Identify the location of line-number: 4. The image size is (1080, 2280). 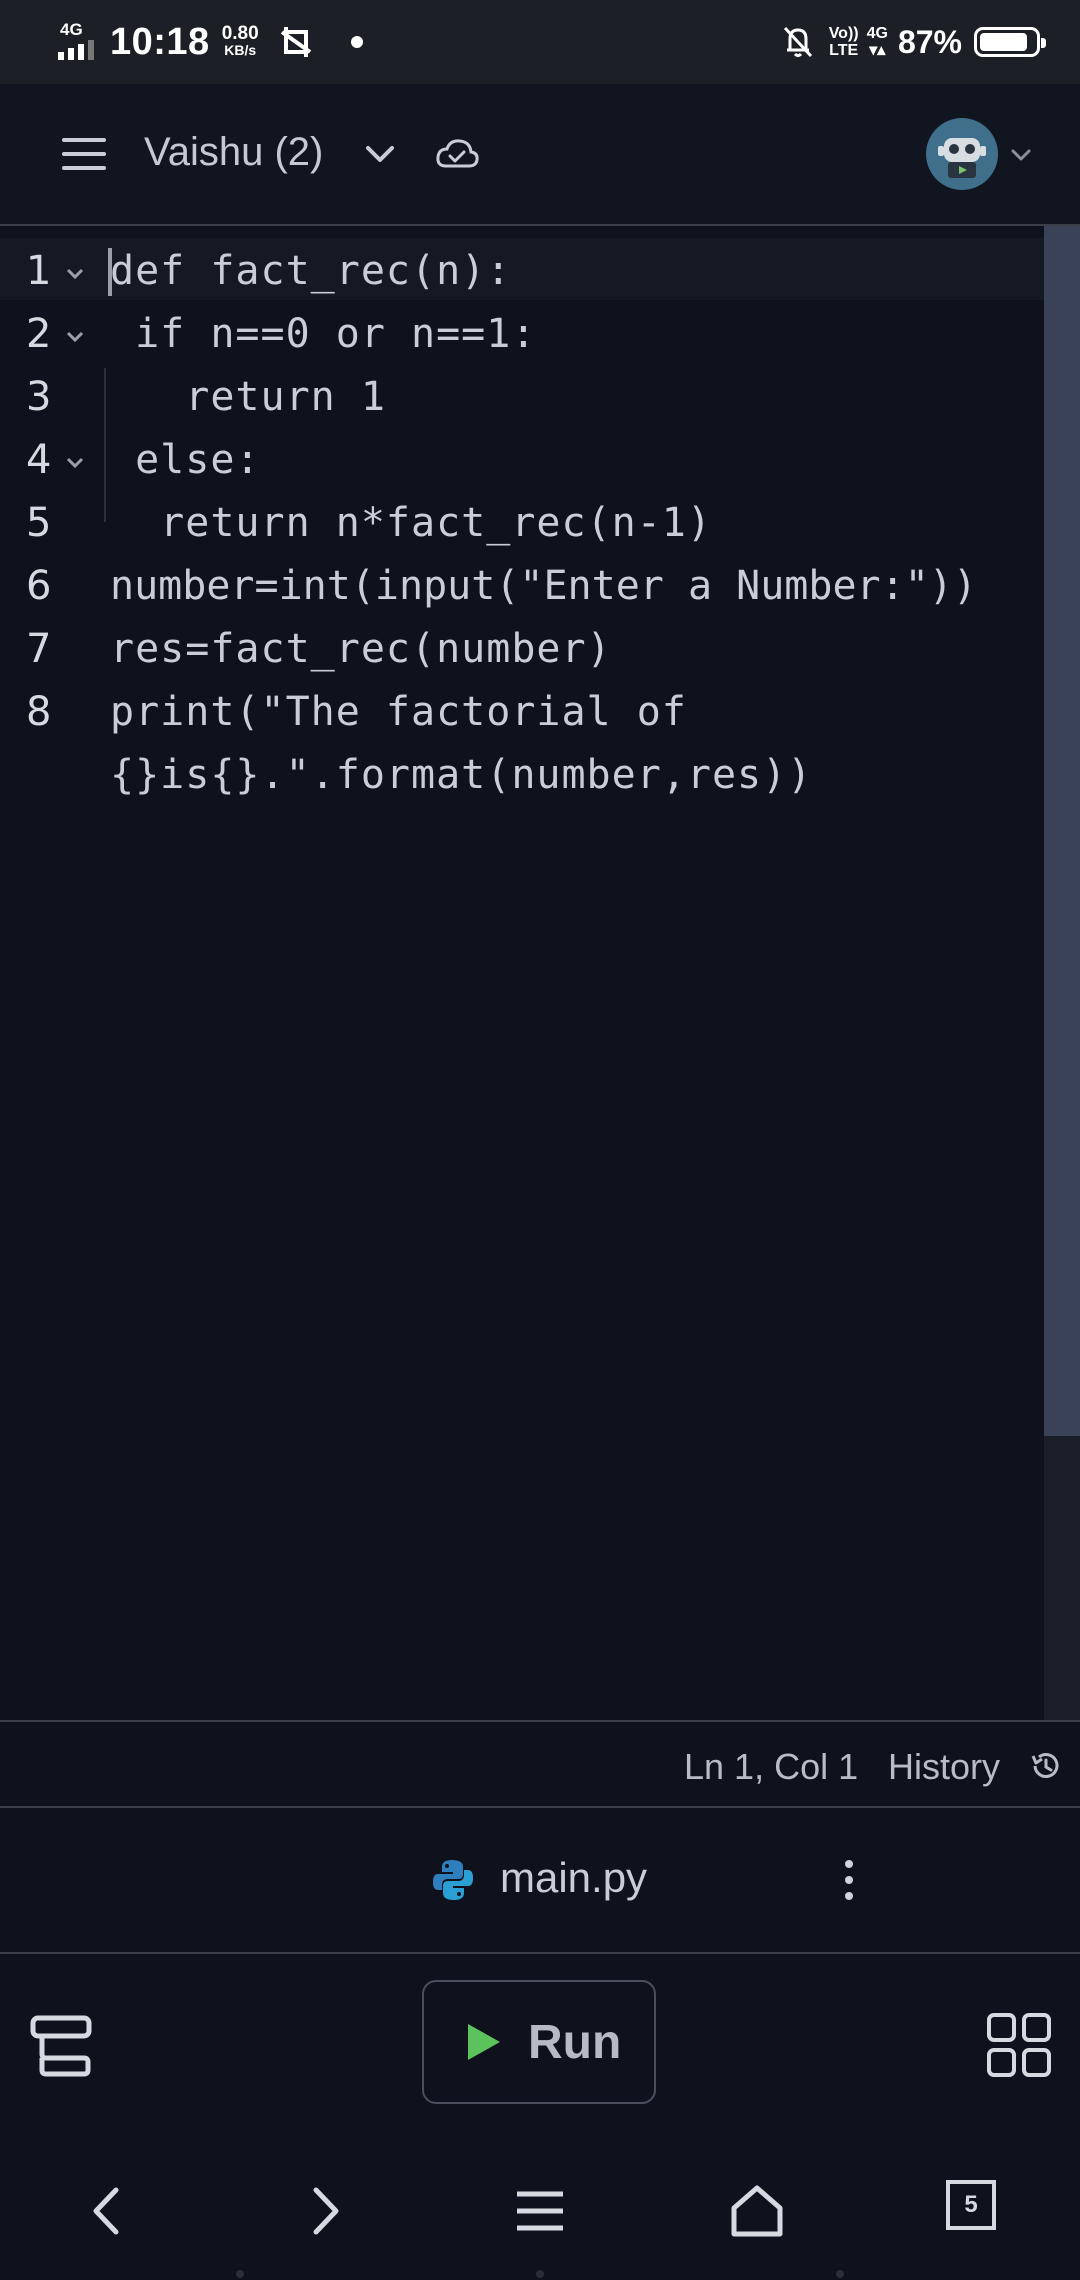
(39, 460).